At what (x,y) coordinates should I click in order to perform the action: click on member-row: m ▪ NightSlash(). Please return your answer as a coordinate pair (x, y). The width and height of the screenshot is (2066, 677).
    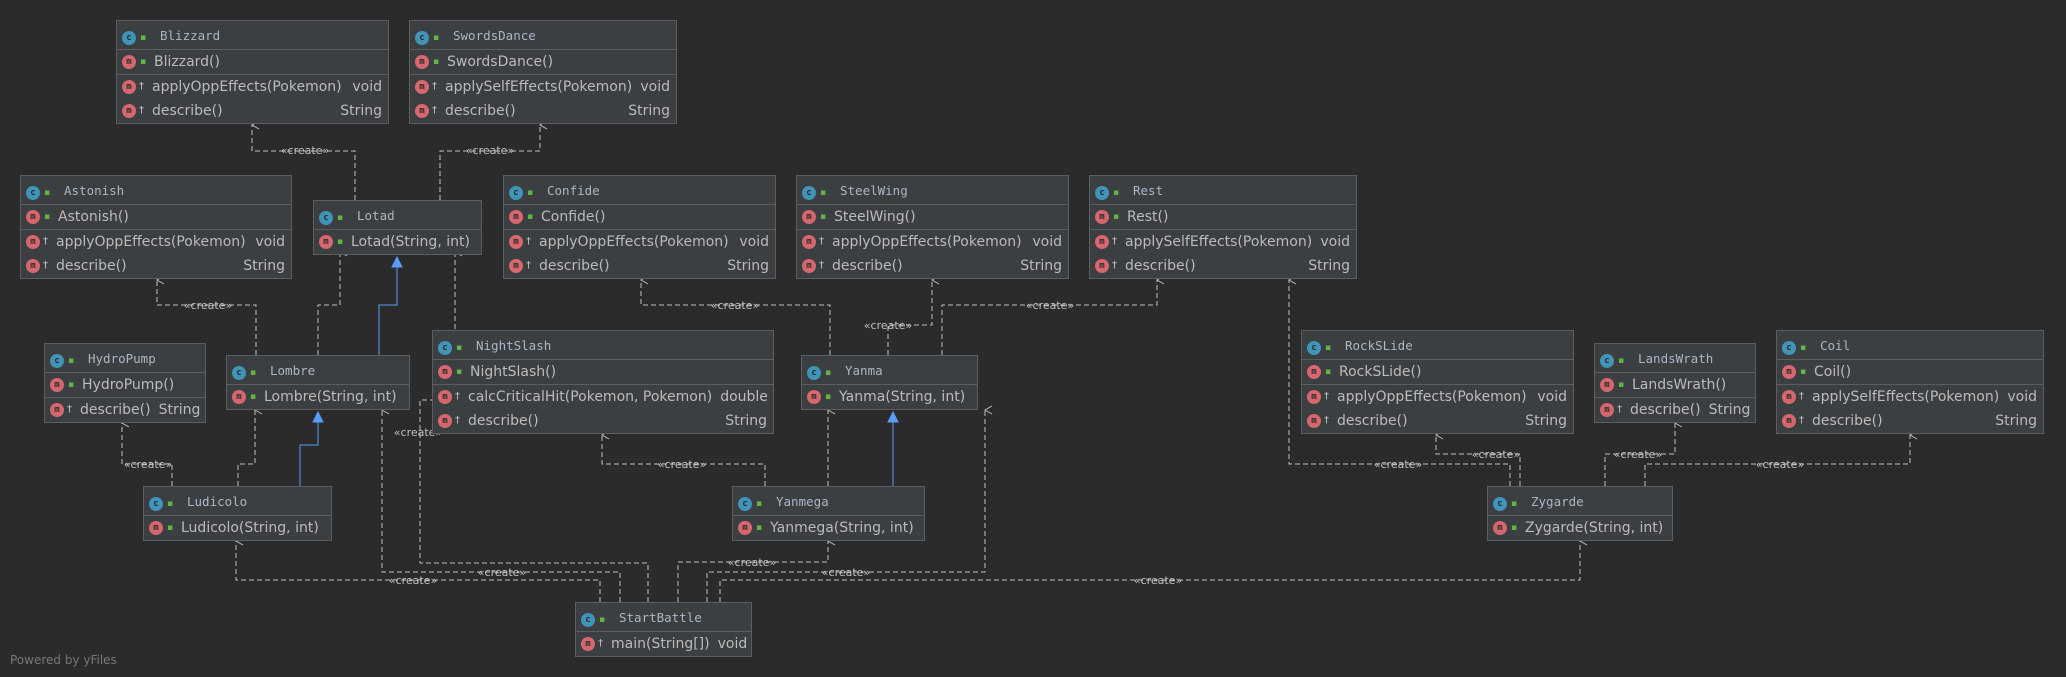
    Looking at the image, I should click on (603, 372).